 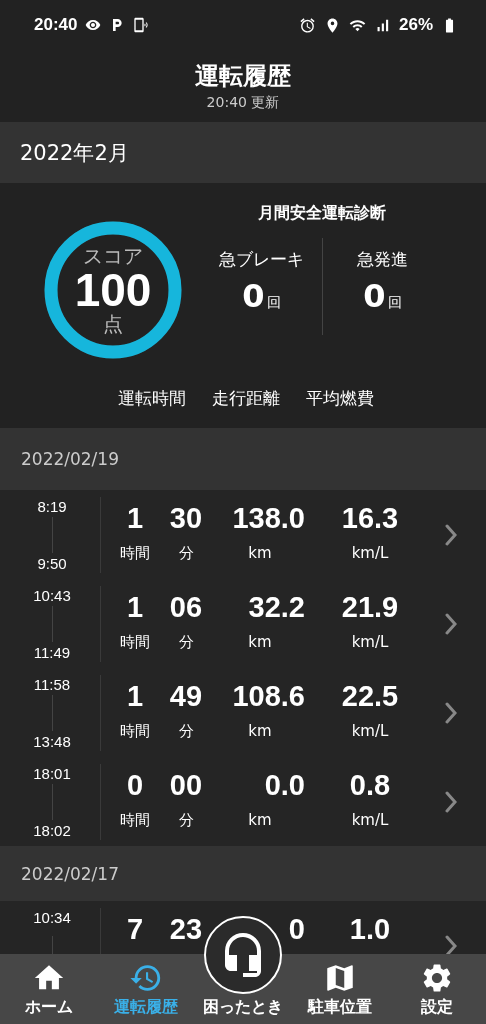 I want to click on minutes-value: 06, so click(x=186, y=607).